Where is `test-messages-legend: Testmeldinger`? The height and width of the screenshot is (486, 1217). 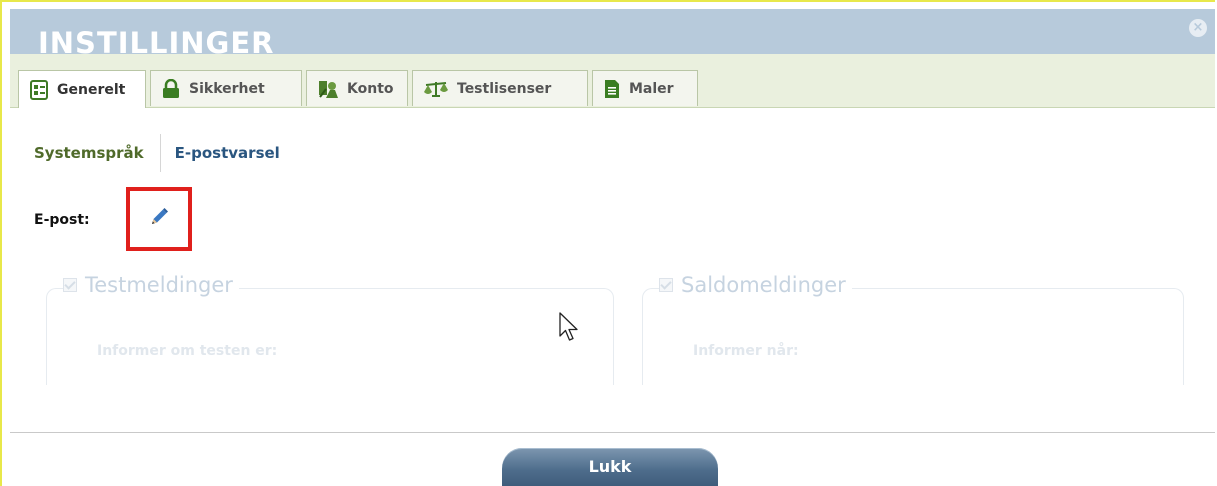
test-messages-legend: Testmeldinger is located at coordinates (151, 285).